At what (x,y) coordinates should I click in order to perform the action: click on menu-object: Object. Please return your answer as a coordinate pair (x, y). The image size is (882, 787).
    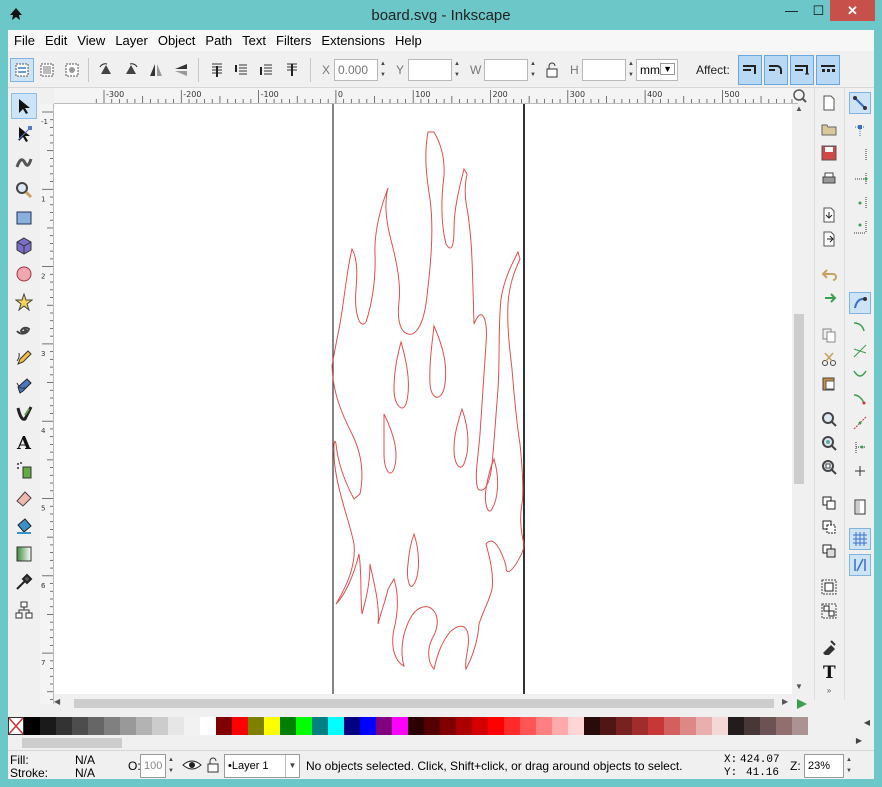
    Looking at the image, I should click on (177, 40).